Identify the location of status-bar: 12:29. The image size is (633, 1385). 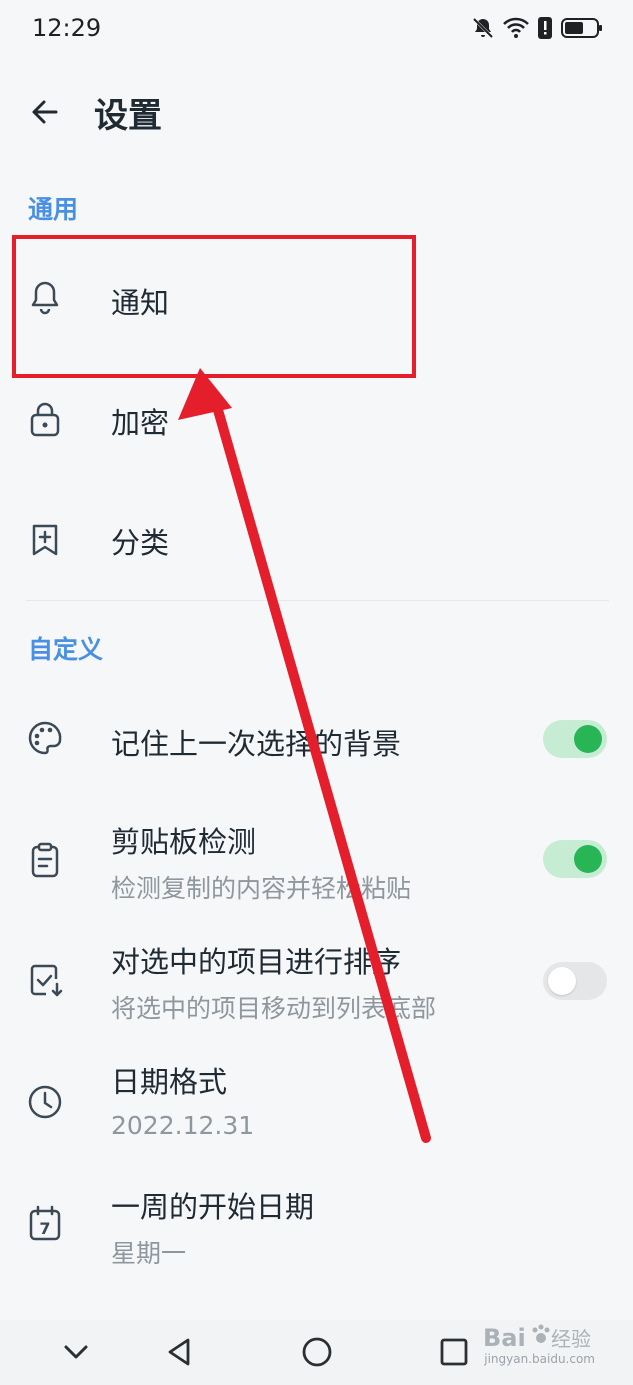
(316, 31).